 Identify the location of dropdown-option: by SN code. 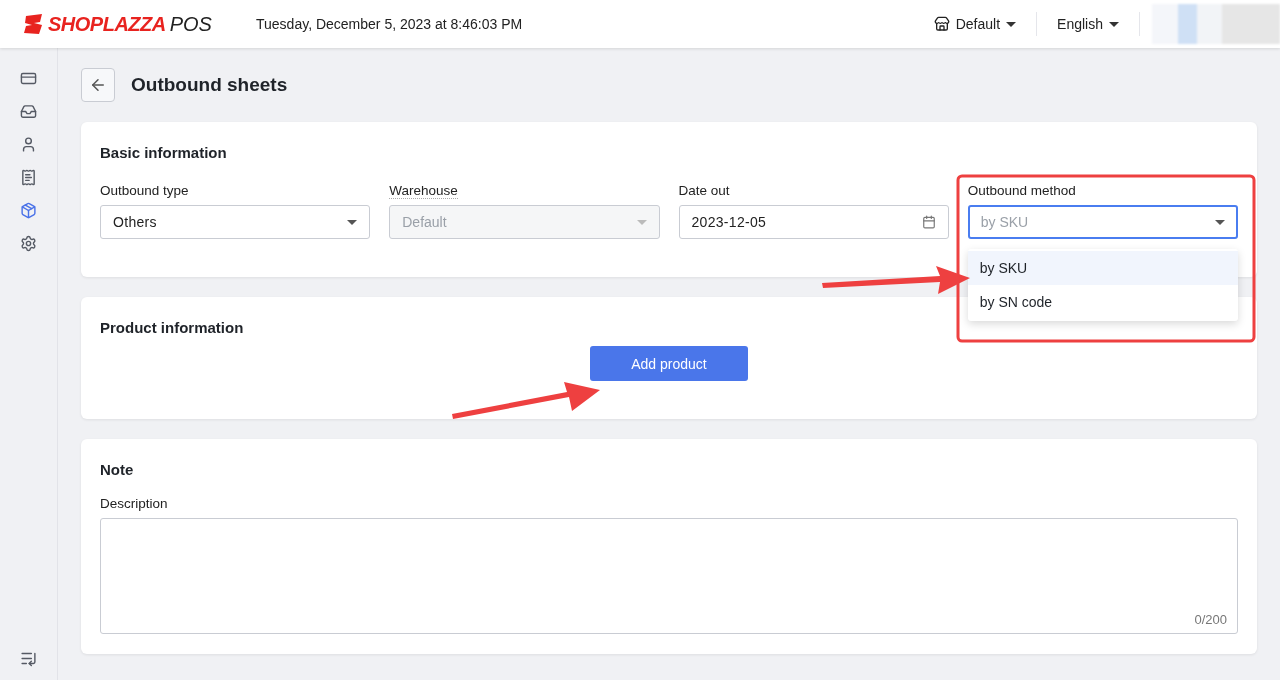
(1102, 302).